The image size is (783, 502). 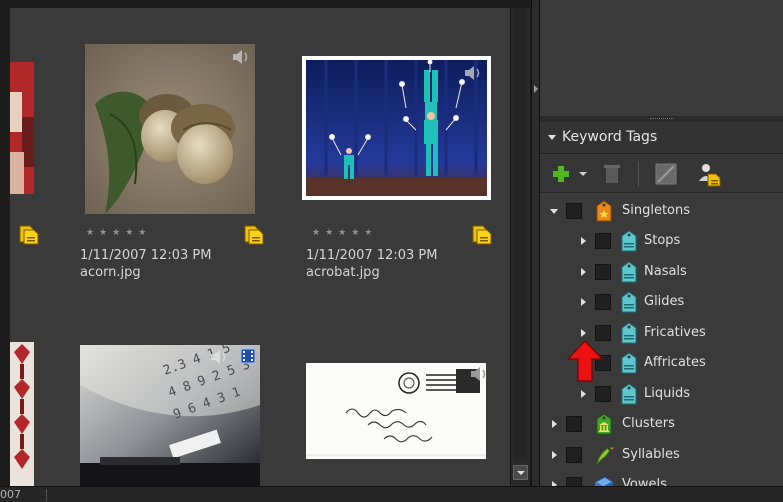 What do you see at coordinates (667, 393) in the screenshot?
I see `tag-label: Liquids` at bounding box center [667, 393].